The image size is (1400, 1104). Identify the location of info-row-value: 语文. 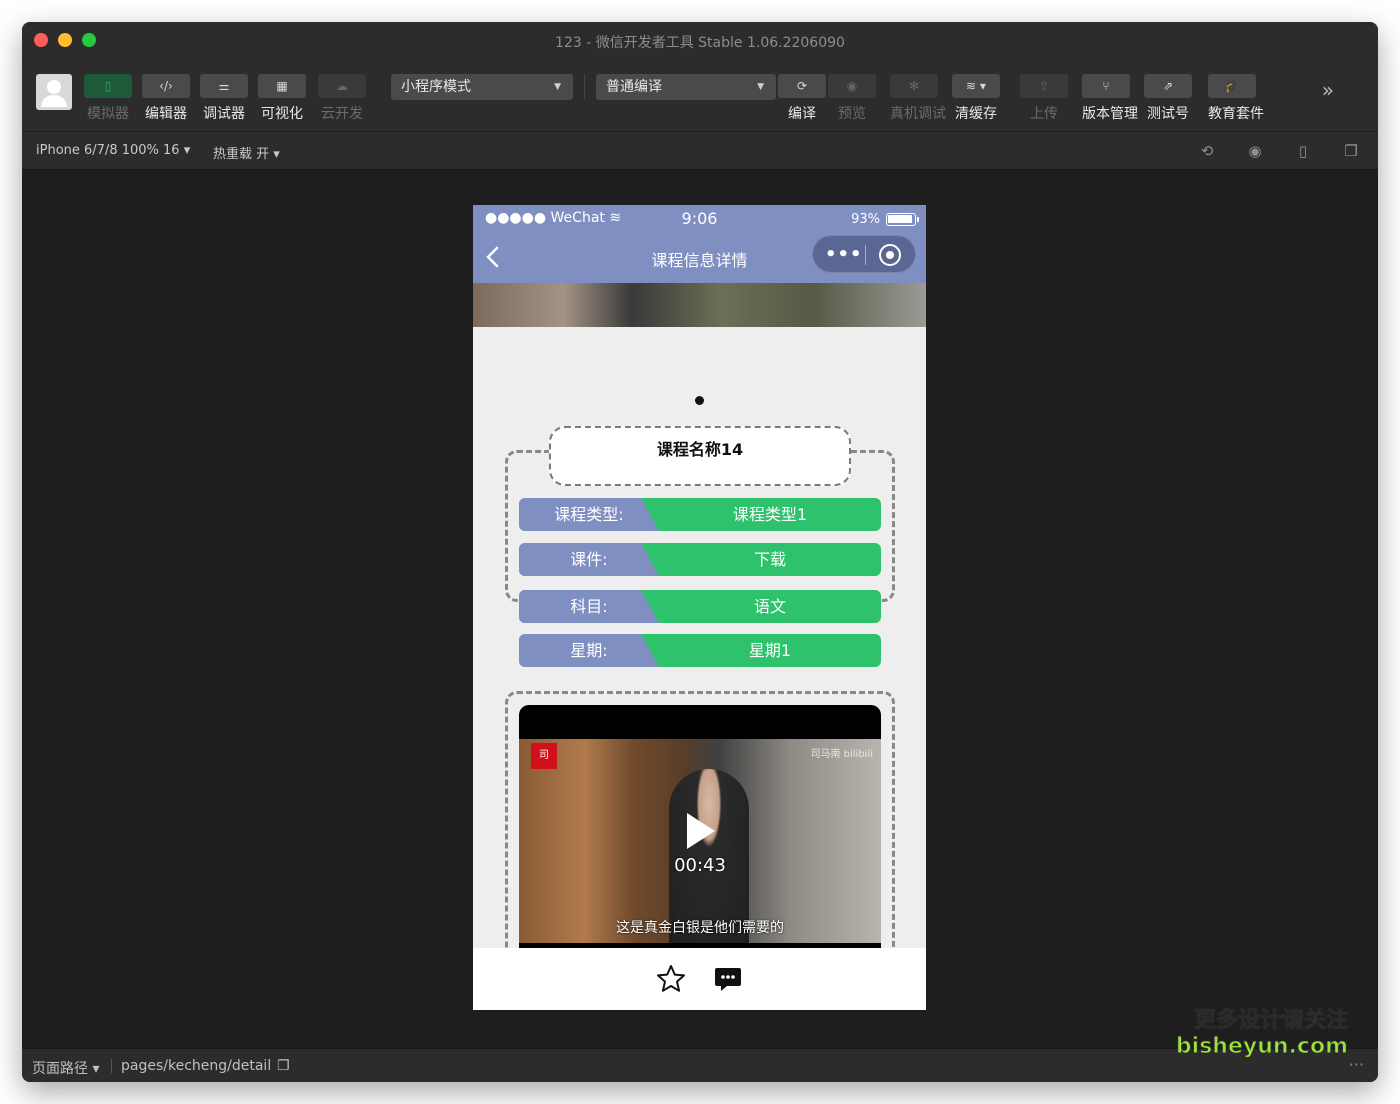
(769, 606).